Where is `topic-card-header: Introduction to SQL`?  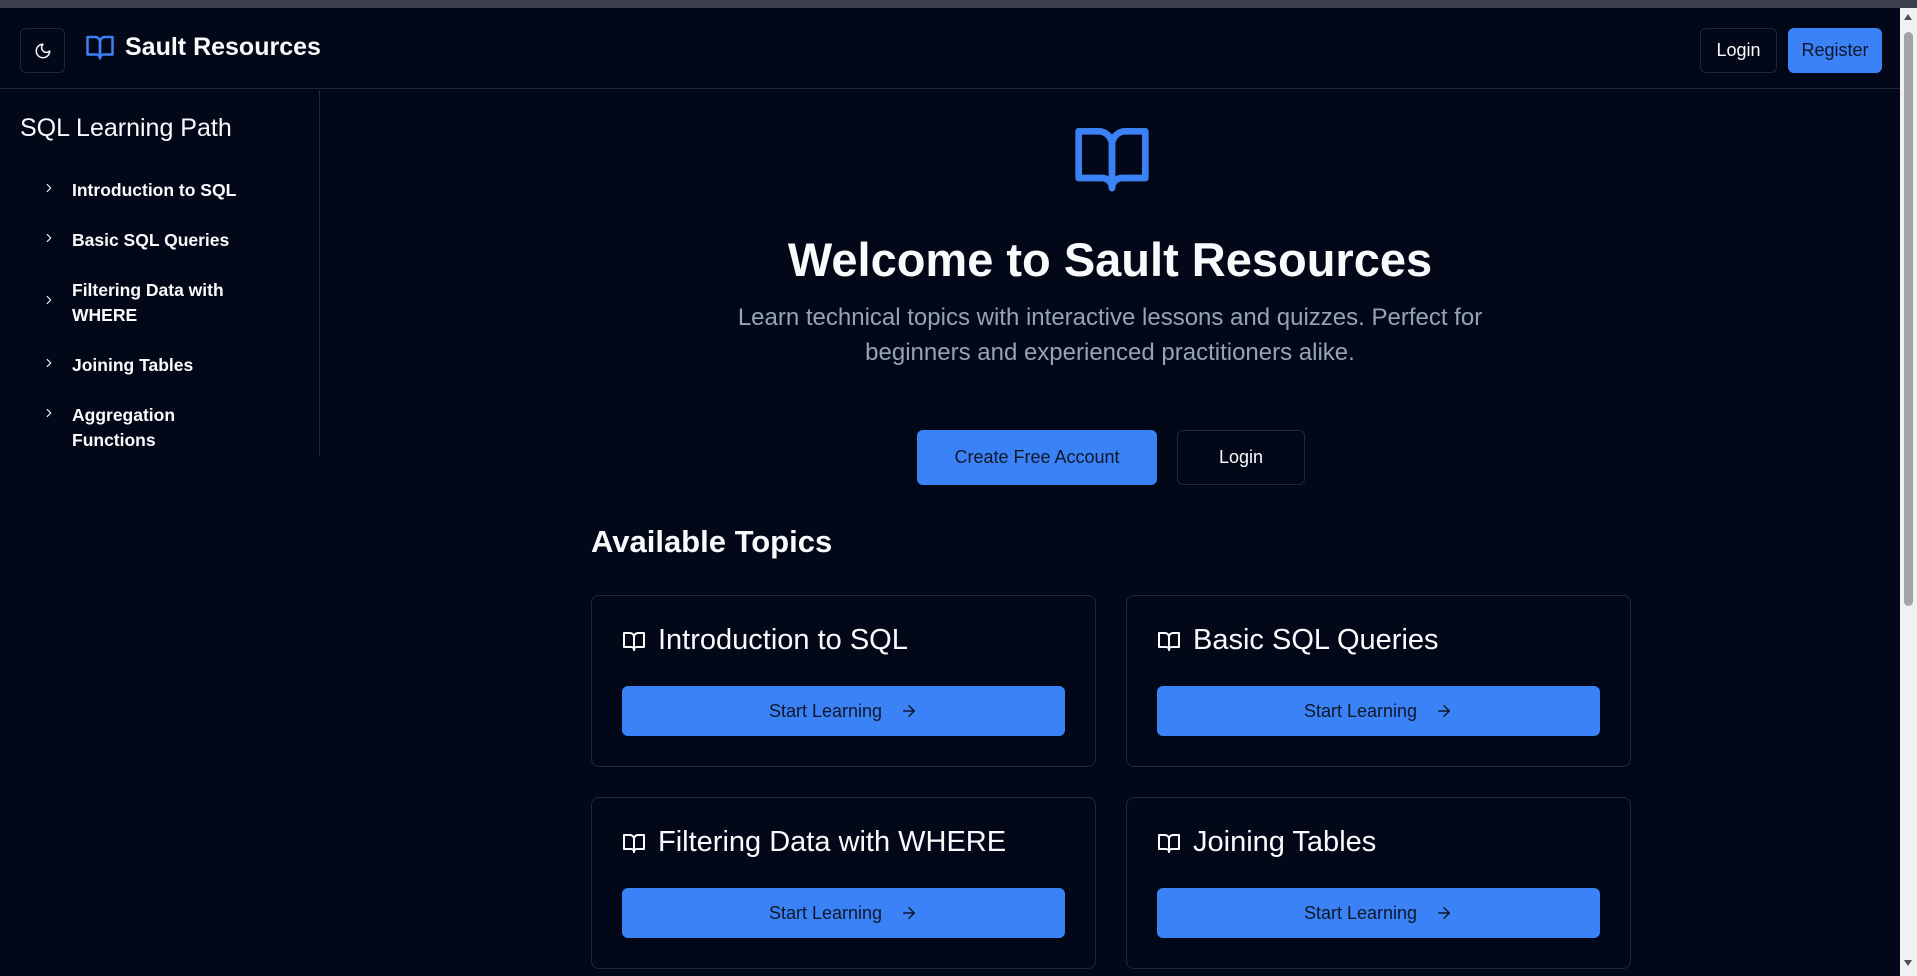 topic-card-header: Introduction to SQL is located at coordinates (765, 640).